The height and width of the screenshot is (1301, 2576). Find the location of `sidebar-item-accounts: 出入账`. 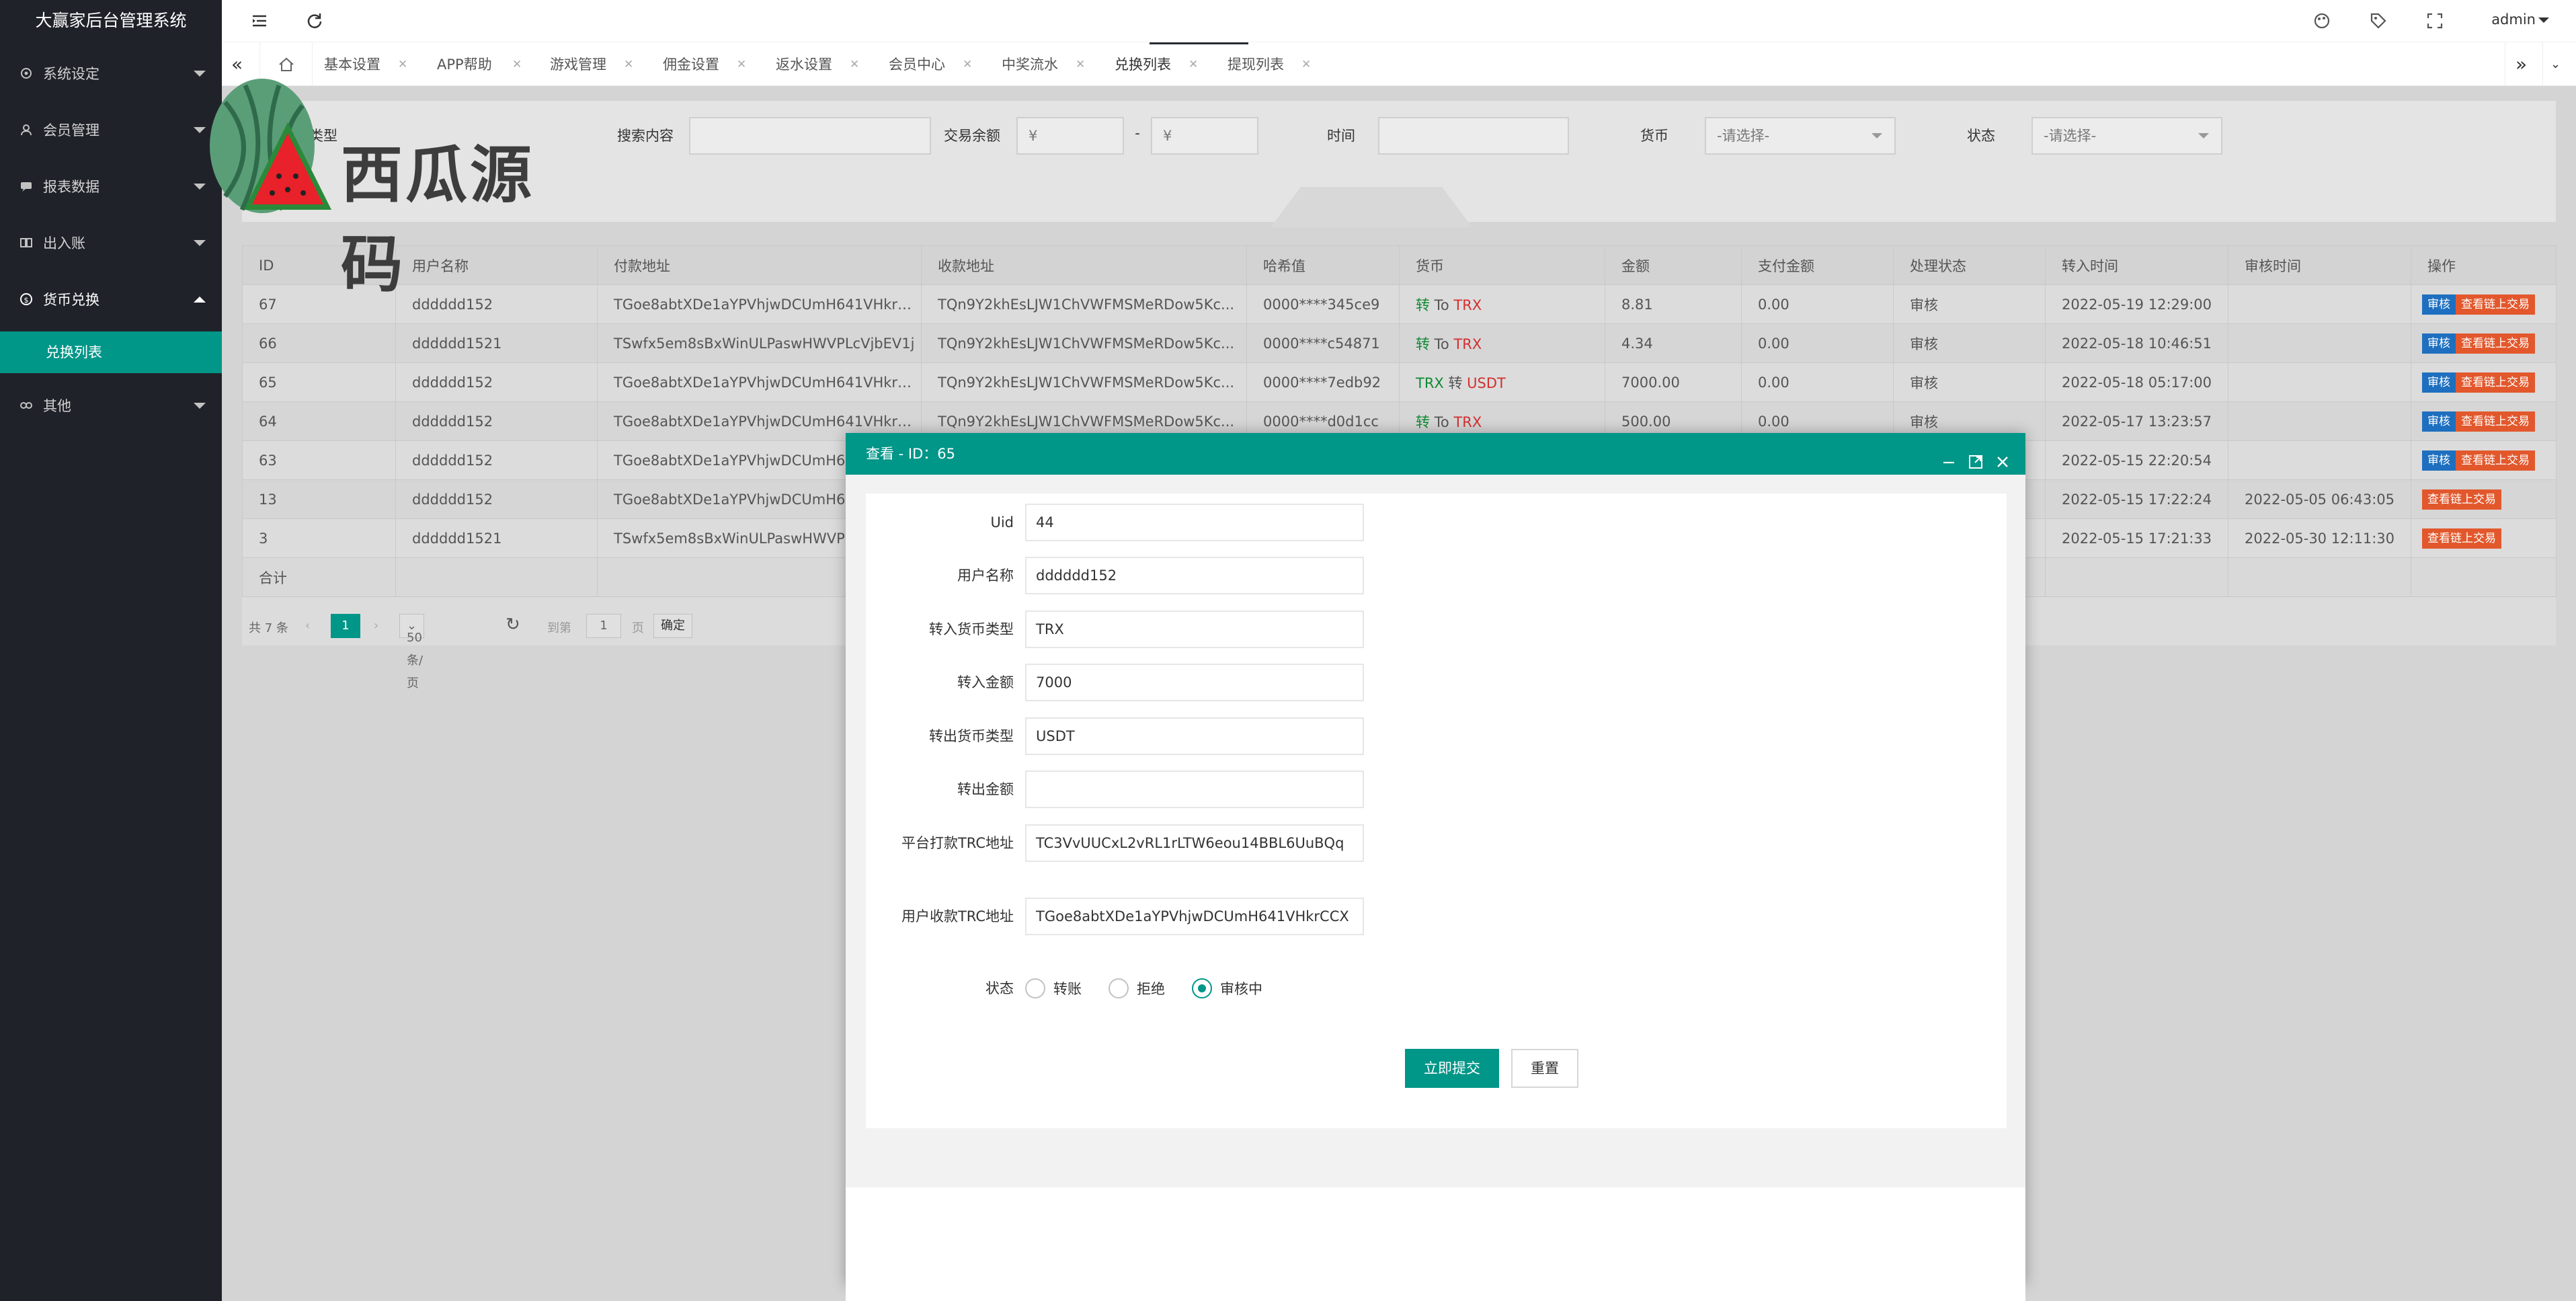

sidebar-item-accounts: 出入账 is located at coordinates (111, 242).